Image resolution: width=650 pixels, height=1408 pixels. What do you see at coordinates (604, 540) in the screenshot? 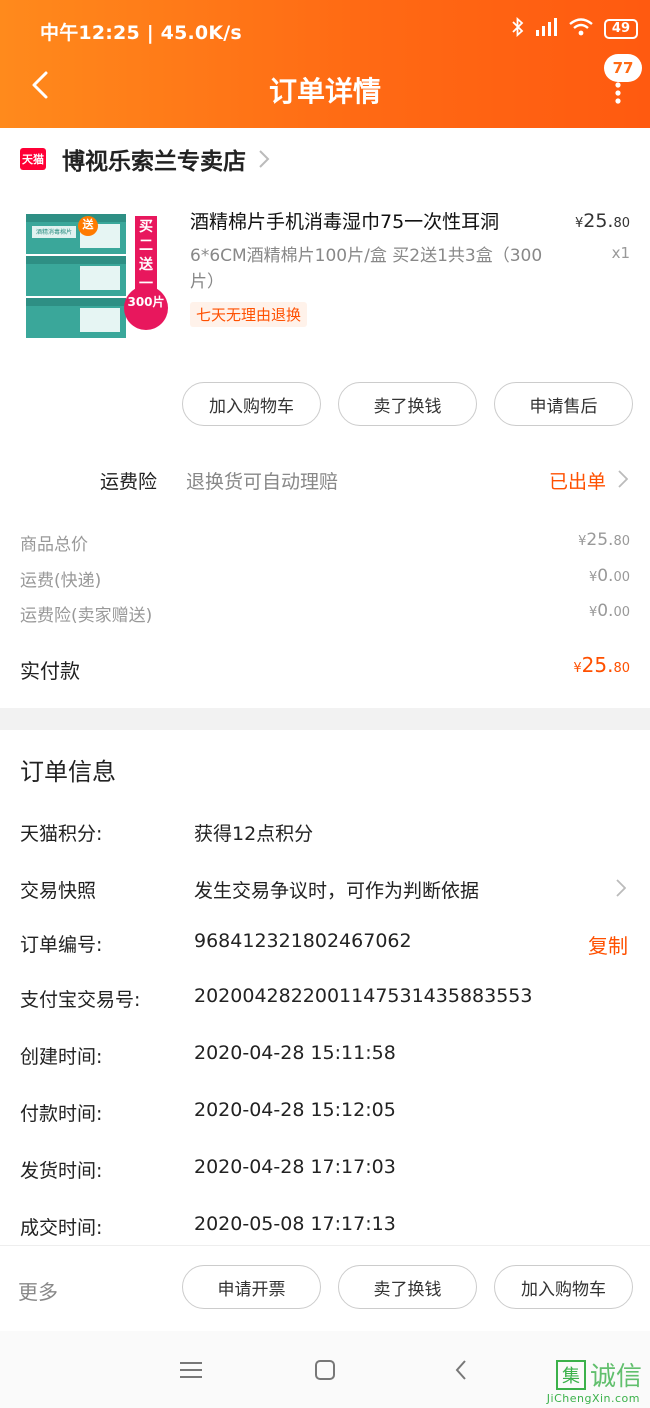
I see `cost-value-subtotal: ¥25.80` at bounding box center [604, 540].